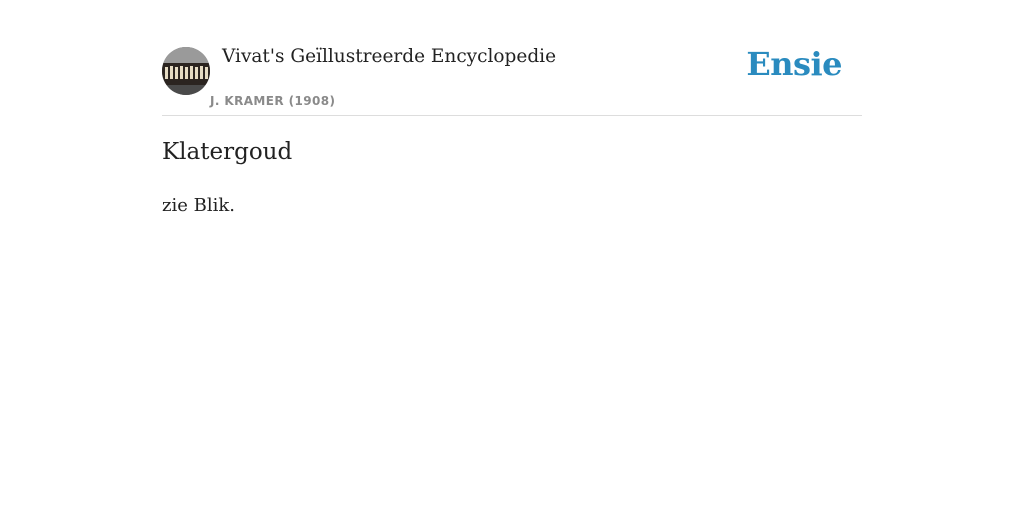  What do you see at coordinates (794, 64) in the screenshot?
I see `ensie-logo-link: Ensie` at bounding box center [794, 64].